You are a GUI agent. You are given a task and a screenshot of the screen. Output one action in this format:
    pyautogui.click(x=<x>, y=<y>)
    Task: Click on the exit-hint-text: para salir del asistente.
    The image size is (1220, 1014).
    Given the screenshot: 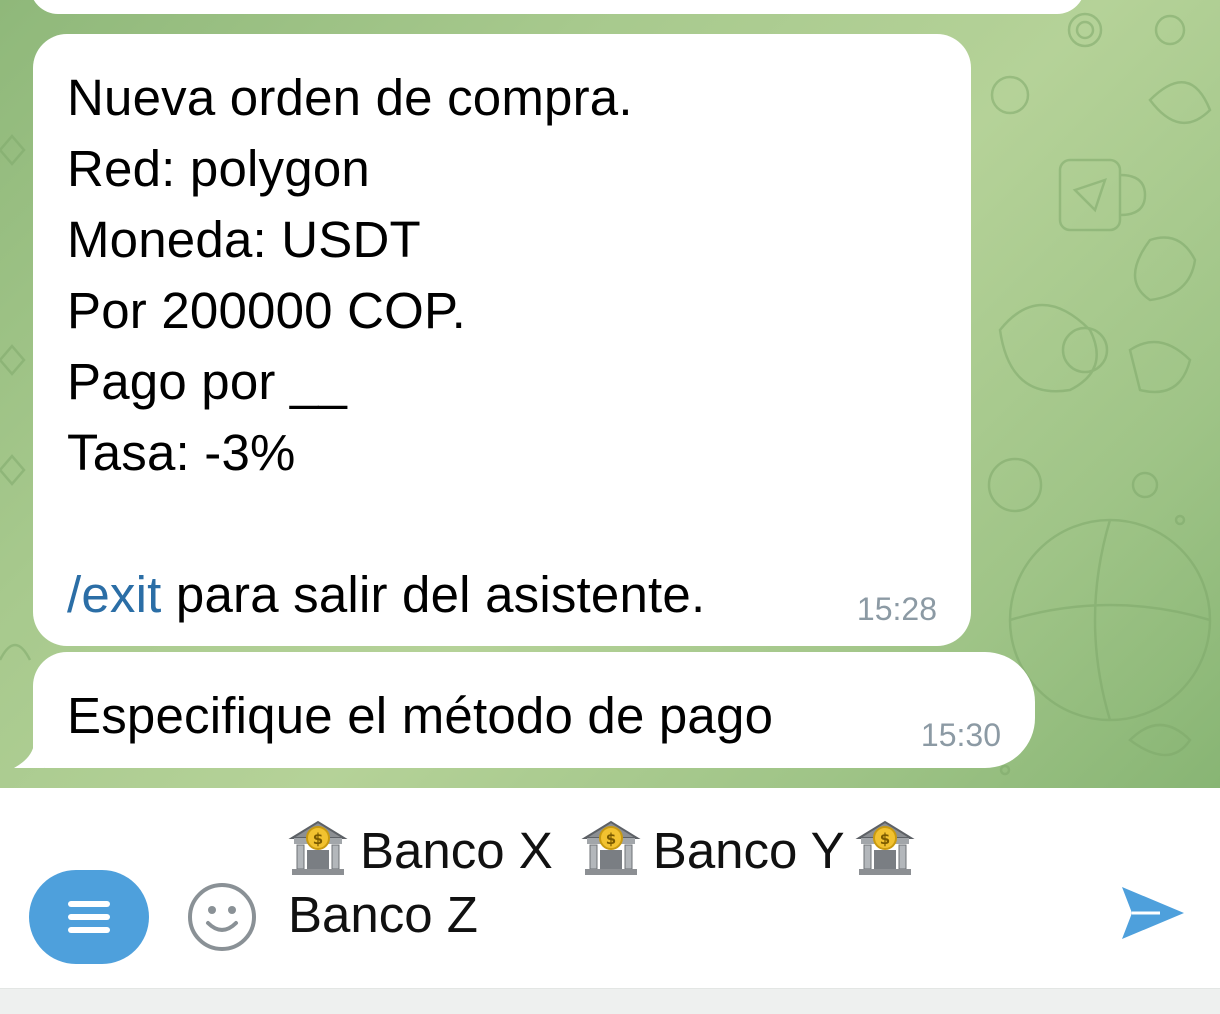 What is the action you would take?
    pyautogui.click(x=433, y=594)
    